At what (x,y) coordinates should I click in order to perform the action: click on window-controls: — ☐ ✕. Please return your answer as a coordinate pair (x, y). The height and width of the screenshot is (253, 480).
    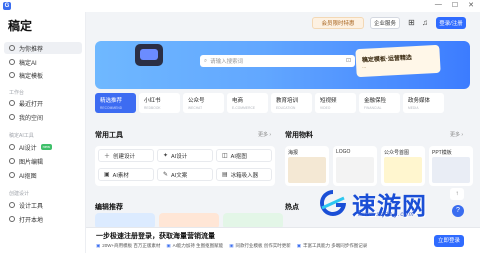
    Looking at the image, I should click on (454, 5).